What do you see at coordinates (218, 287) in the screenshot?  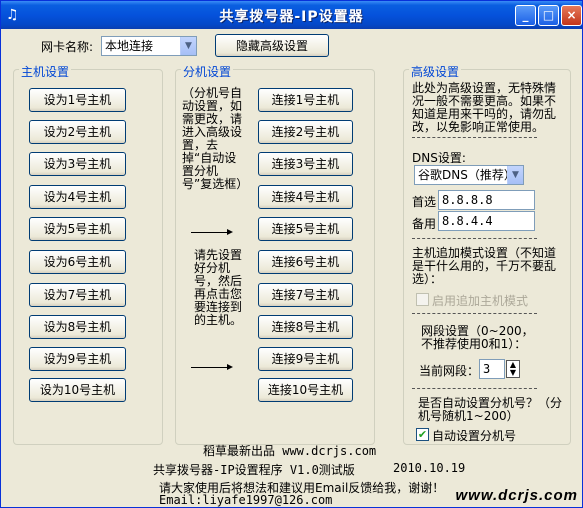 I see `connect-instructions-note: 请先设置好分机号，然后再点击您要连接到的主机。` at bounding box center [218, 287].